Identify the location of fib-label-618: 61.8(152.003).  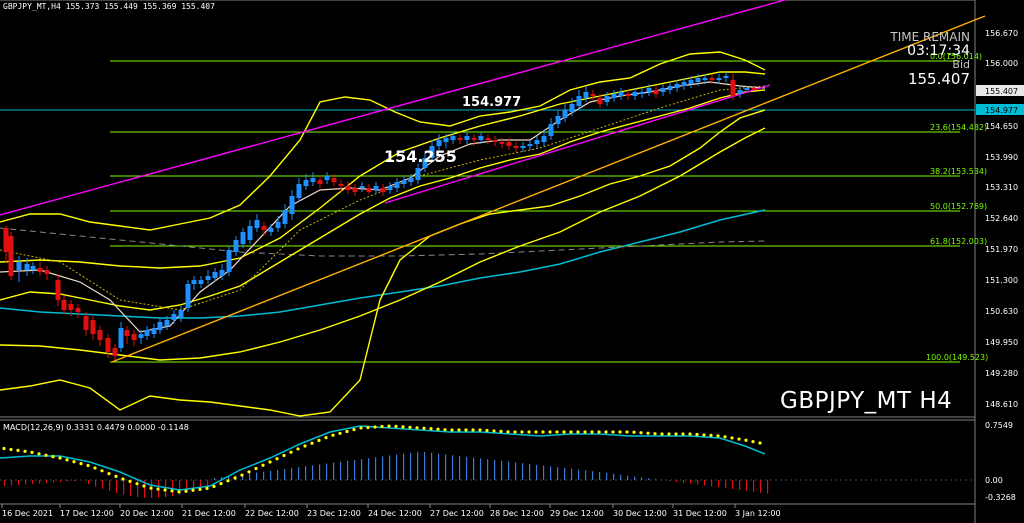
(958, 241).